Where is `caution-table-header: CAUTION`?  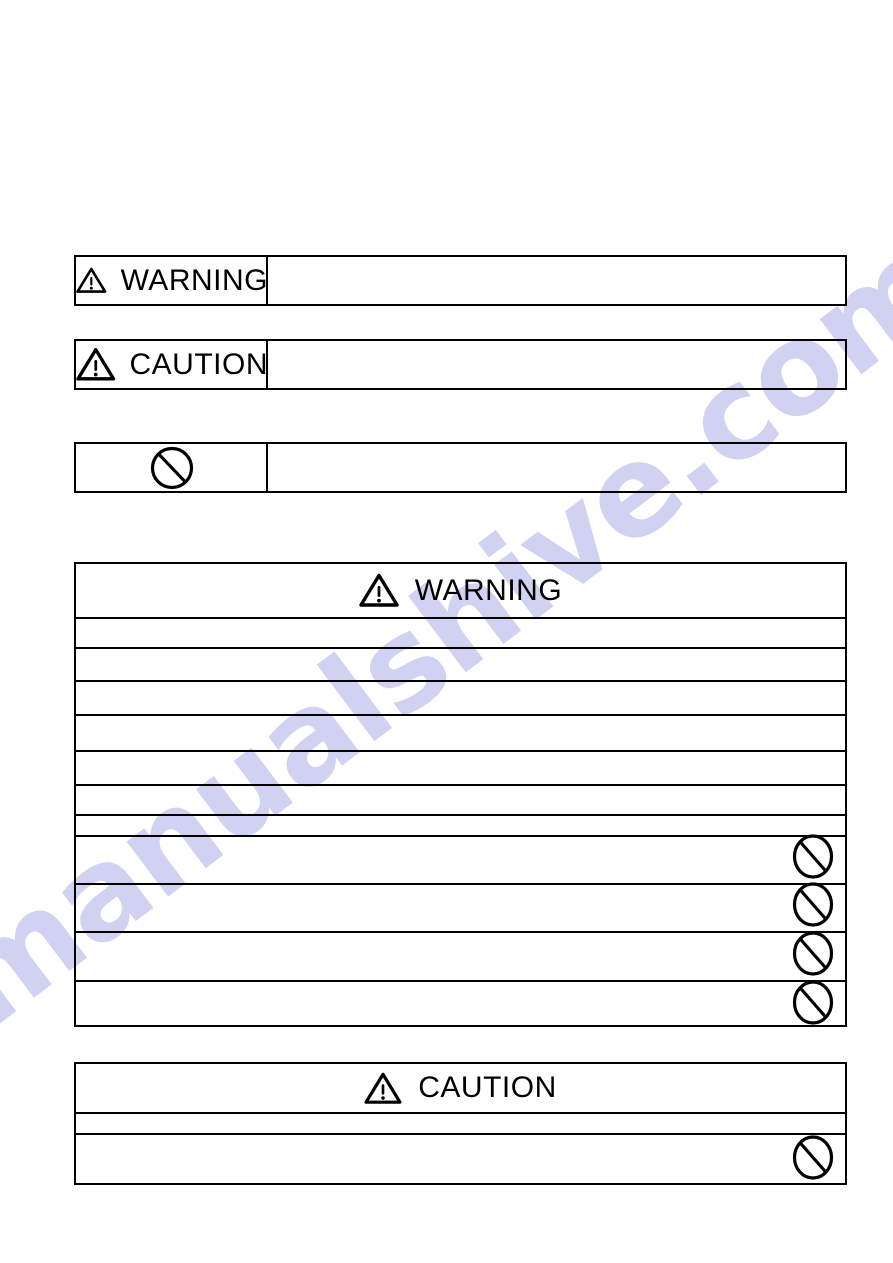 caution-table-header: CAUTION is located at coordinates (460, 1088).